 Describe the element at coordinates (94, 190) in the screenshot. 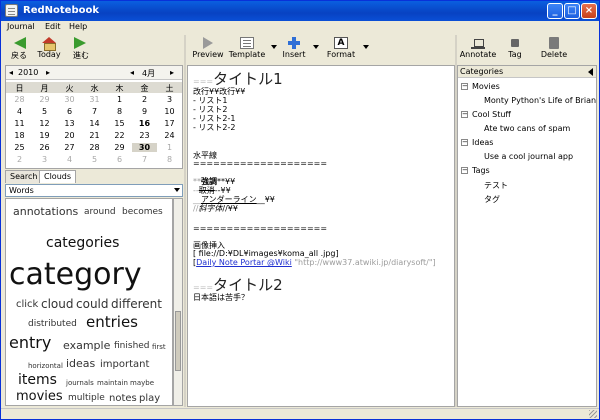

I see `cloud-type-select: Words` at that location.